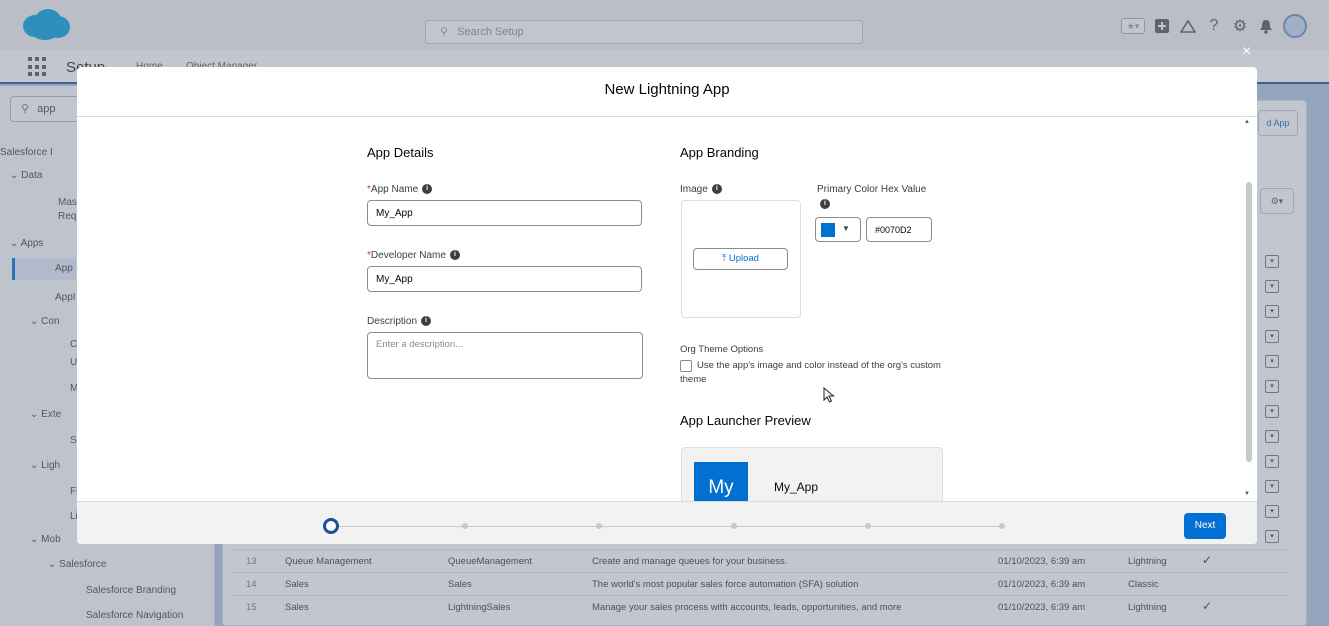  Describe the element at coordinates (400, 189) in the screenshot. I see `app-name-label: *App Name i` at that location.